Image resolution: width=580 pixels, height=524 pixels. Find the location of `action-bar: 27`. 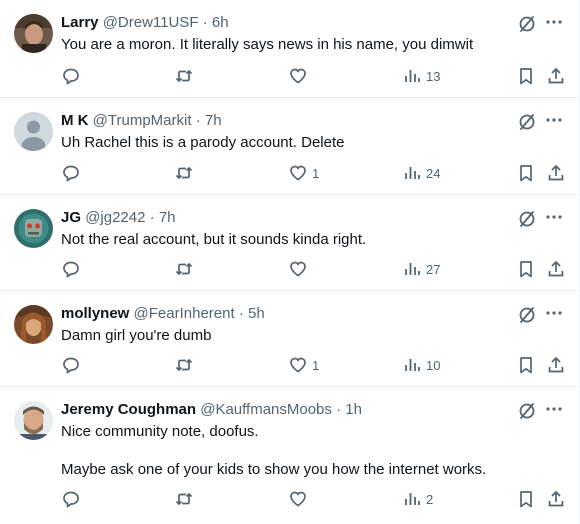

action-bar: 27 is located at coordinates (312, 269).